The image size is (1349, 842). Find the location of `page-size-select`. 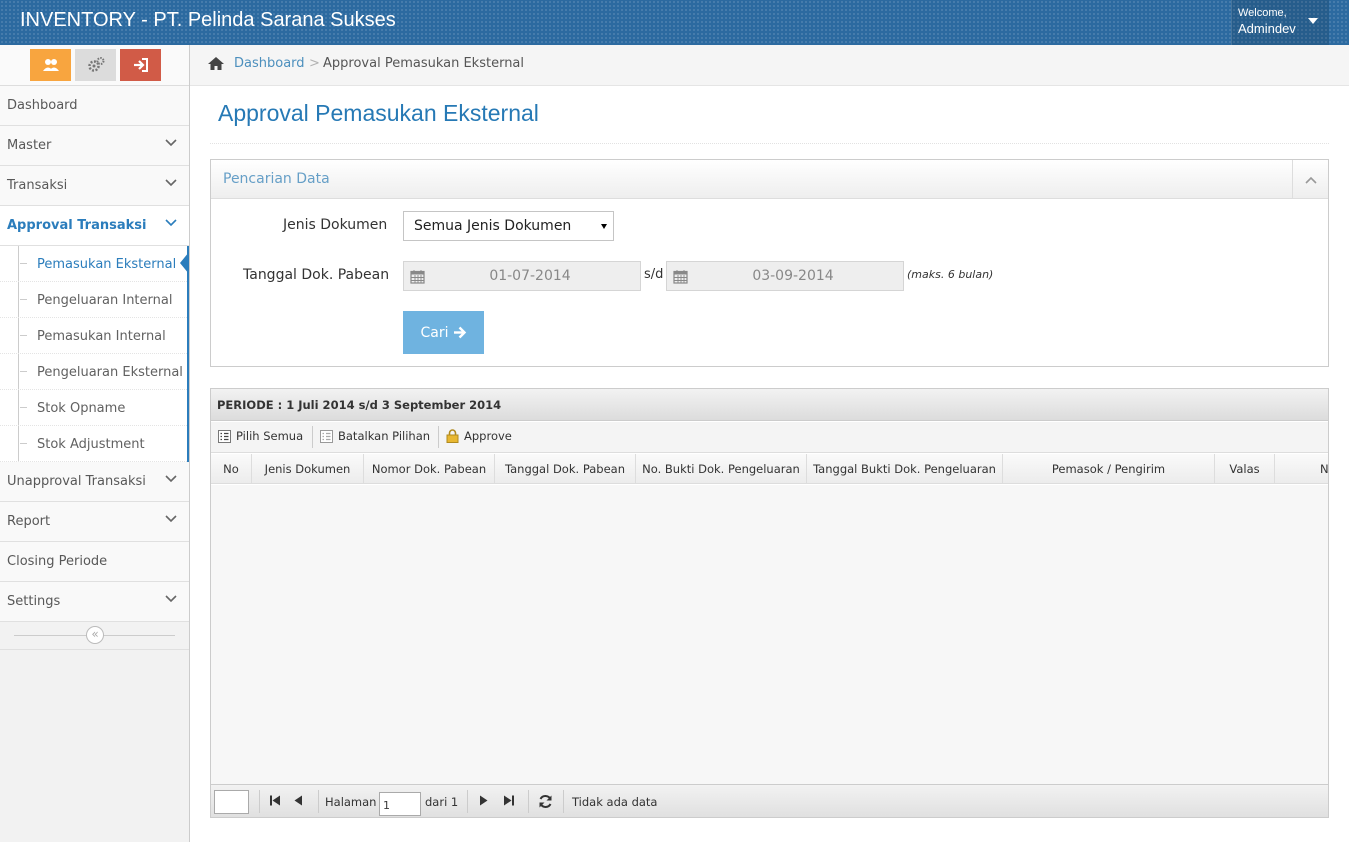

page-size-select is located at coordinates (231, 802).